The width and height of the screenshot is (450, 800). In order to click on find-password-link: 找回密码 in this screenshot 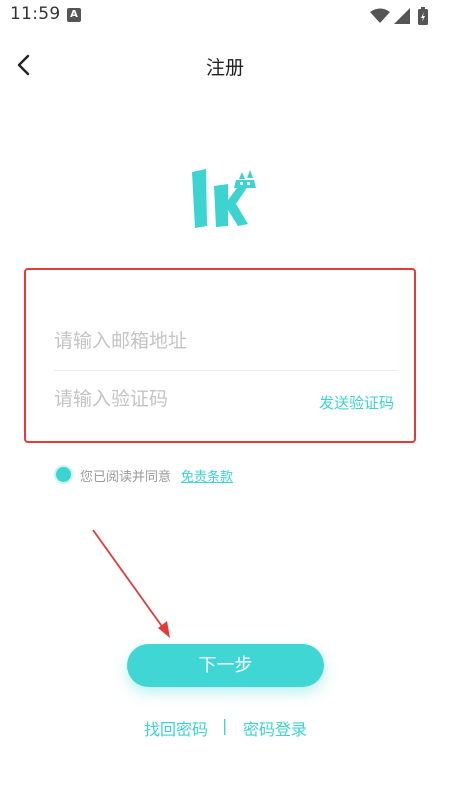, I will do `click(176, 728)`.